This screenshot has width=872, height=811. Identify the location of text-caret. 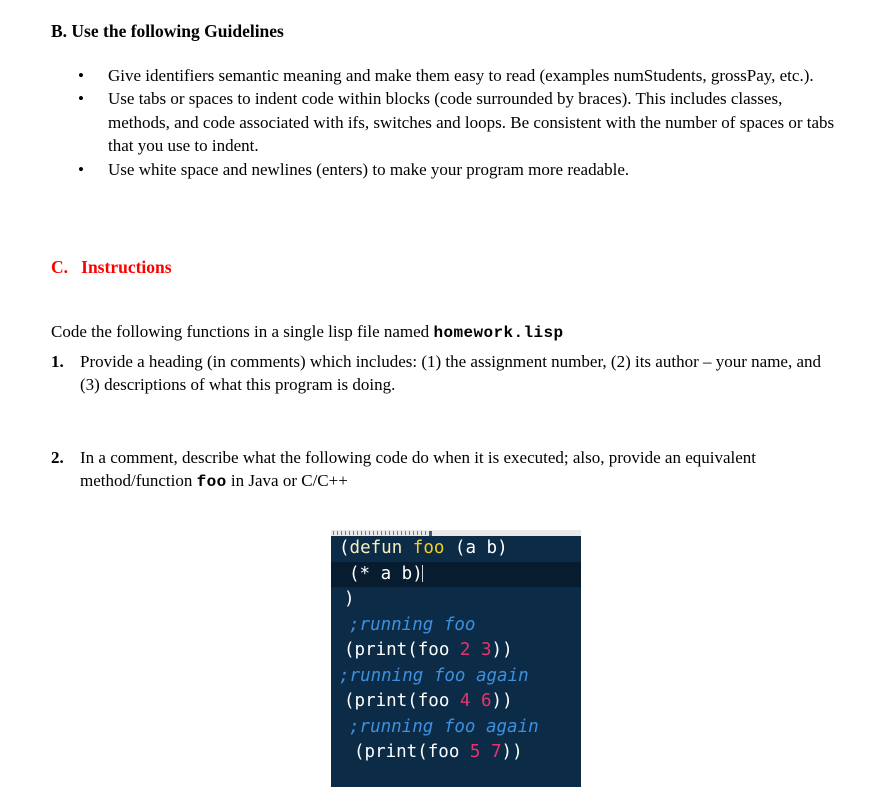
(422, 573).